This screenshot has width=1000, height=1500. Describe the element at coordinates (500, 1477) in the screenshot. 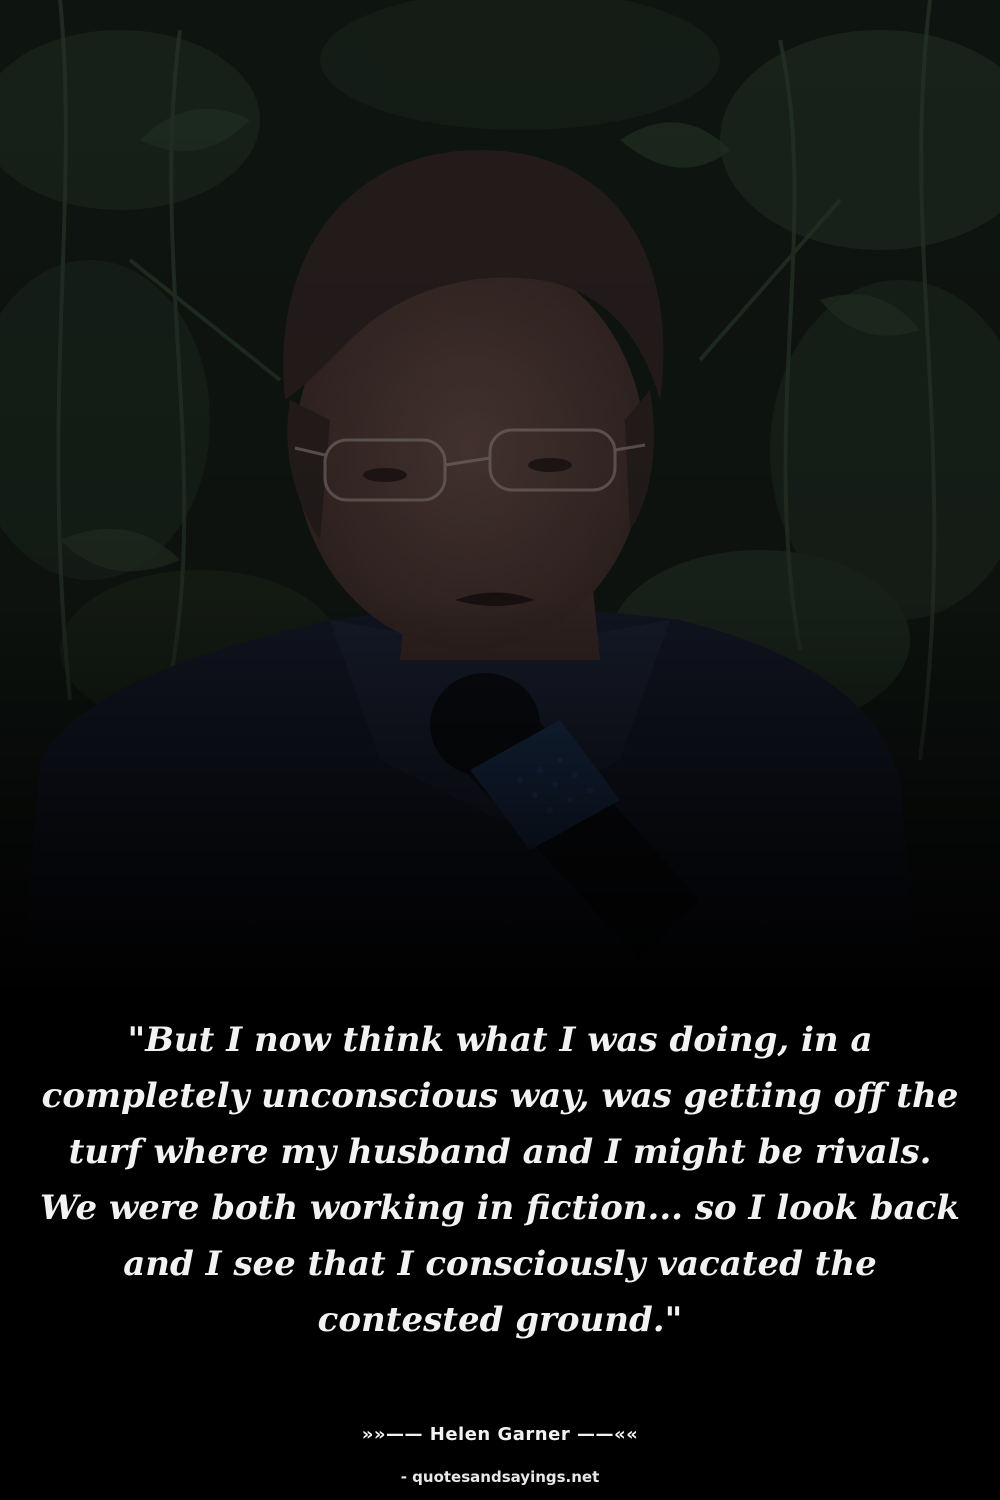

I see `site-watermark: - quotesandsayings.net` at that location.